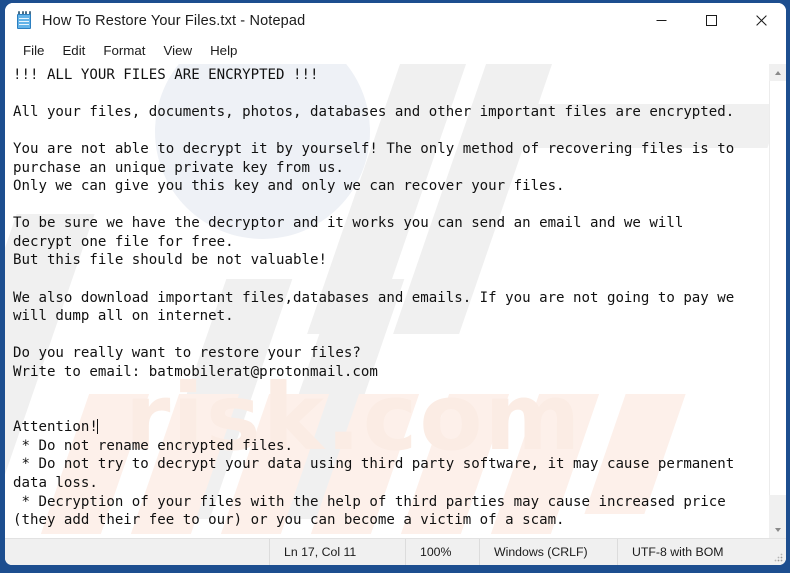  What do you see at coordinates (33, 51) in the screenshot?
I see `menu-item-file: File` at bounding box center [33, 51].